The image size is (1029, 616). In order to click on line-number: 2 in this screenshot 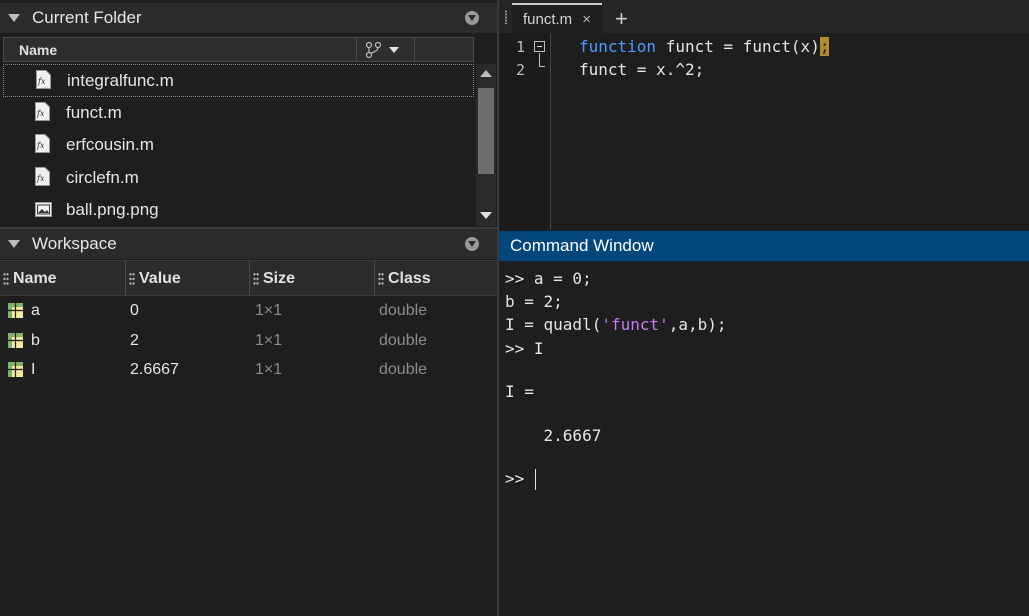, I will do `click(521, 70)`.